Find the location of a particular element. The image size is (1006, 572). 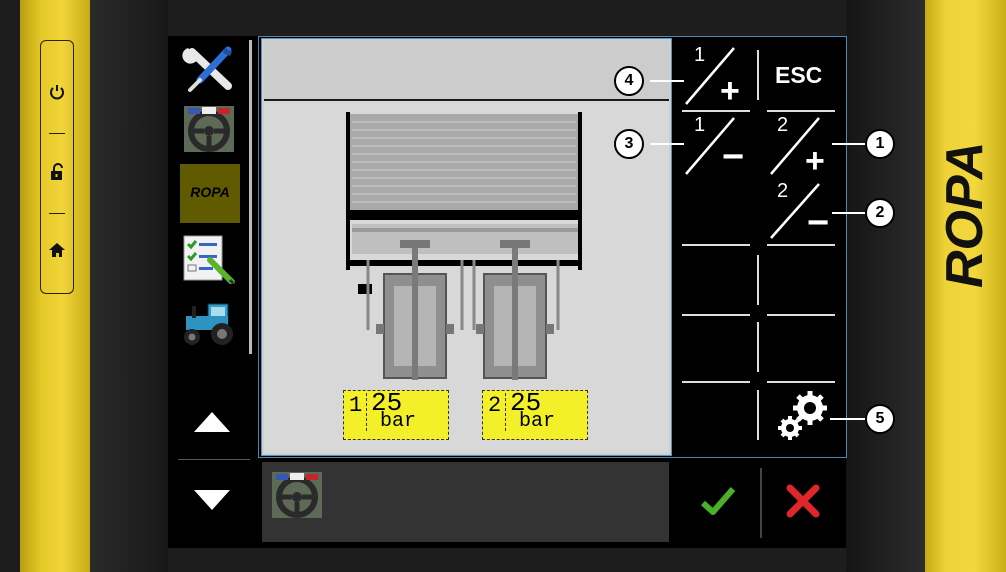

sidebar-item-tractor is located at coordinates (209, 322).